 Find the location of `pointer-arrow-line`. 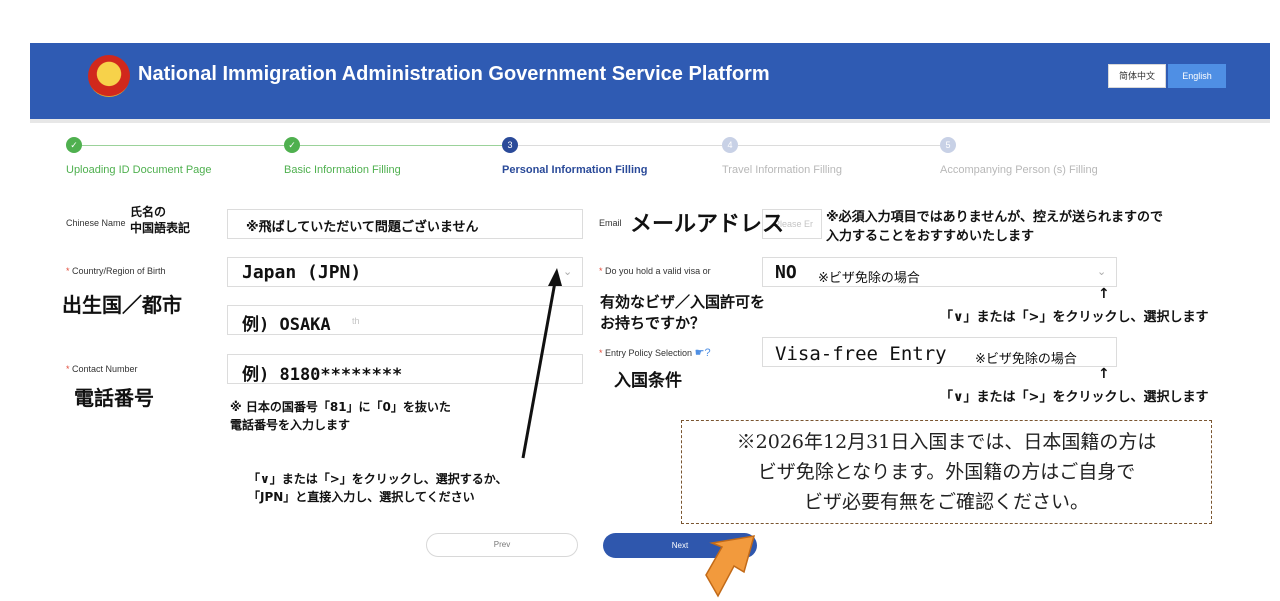

pointer-arrow-line is located at coordinates (539, 370).